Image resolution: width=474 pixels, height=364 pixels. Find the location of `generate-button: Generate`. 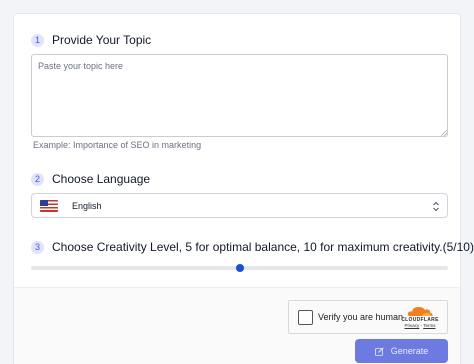

generate-button: Generate is located at coordinates (401, 351).